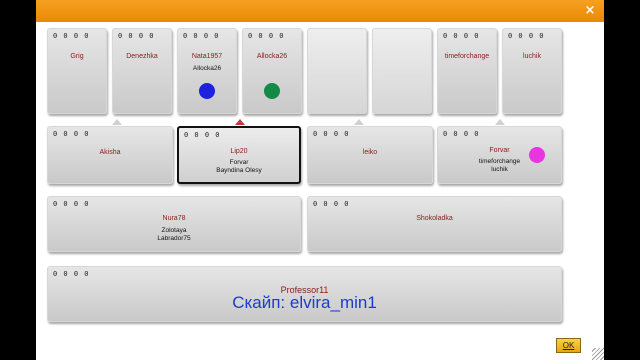  What do you see at coordinates (174, 238) in the screenshot?
I see `partner-name: Labrador75` at bounding box center [174, 238].